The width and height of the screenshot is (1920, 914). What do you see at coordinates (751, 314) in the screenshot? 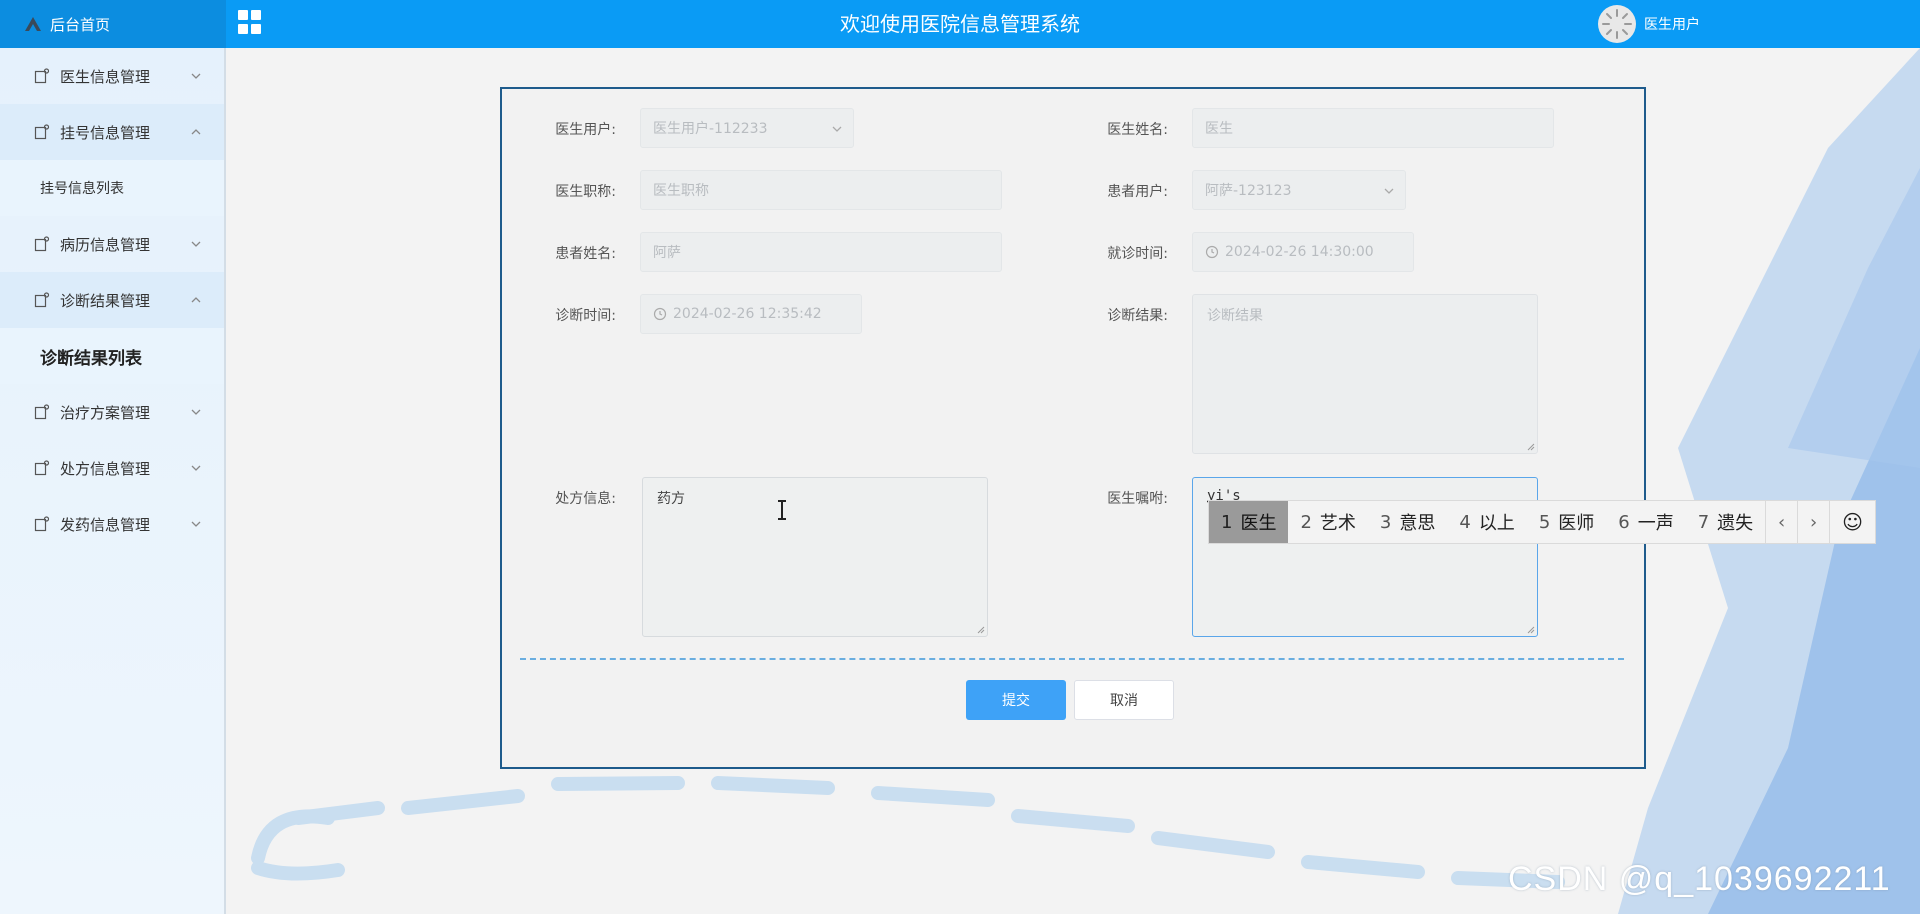
I see `diagnosis-time-picker: 2024-02-26 12:35:42` at bounding box center [751, 314].